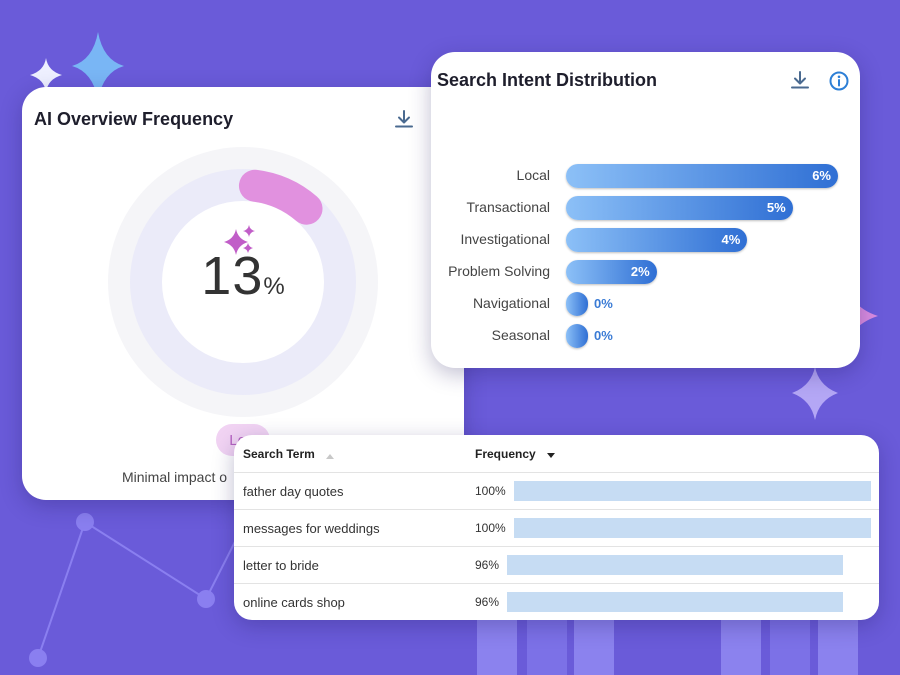  I want to click on intent-bar-row: Transactional 5%, so click(645, 208).